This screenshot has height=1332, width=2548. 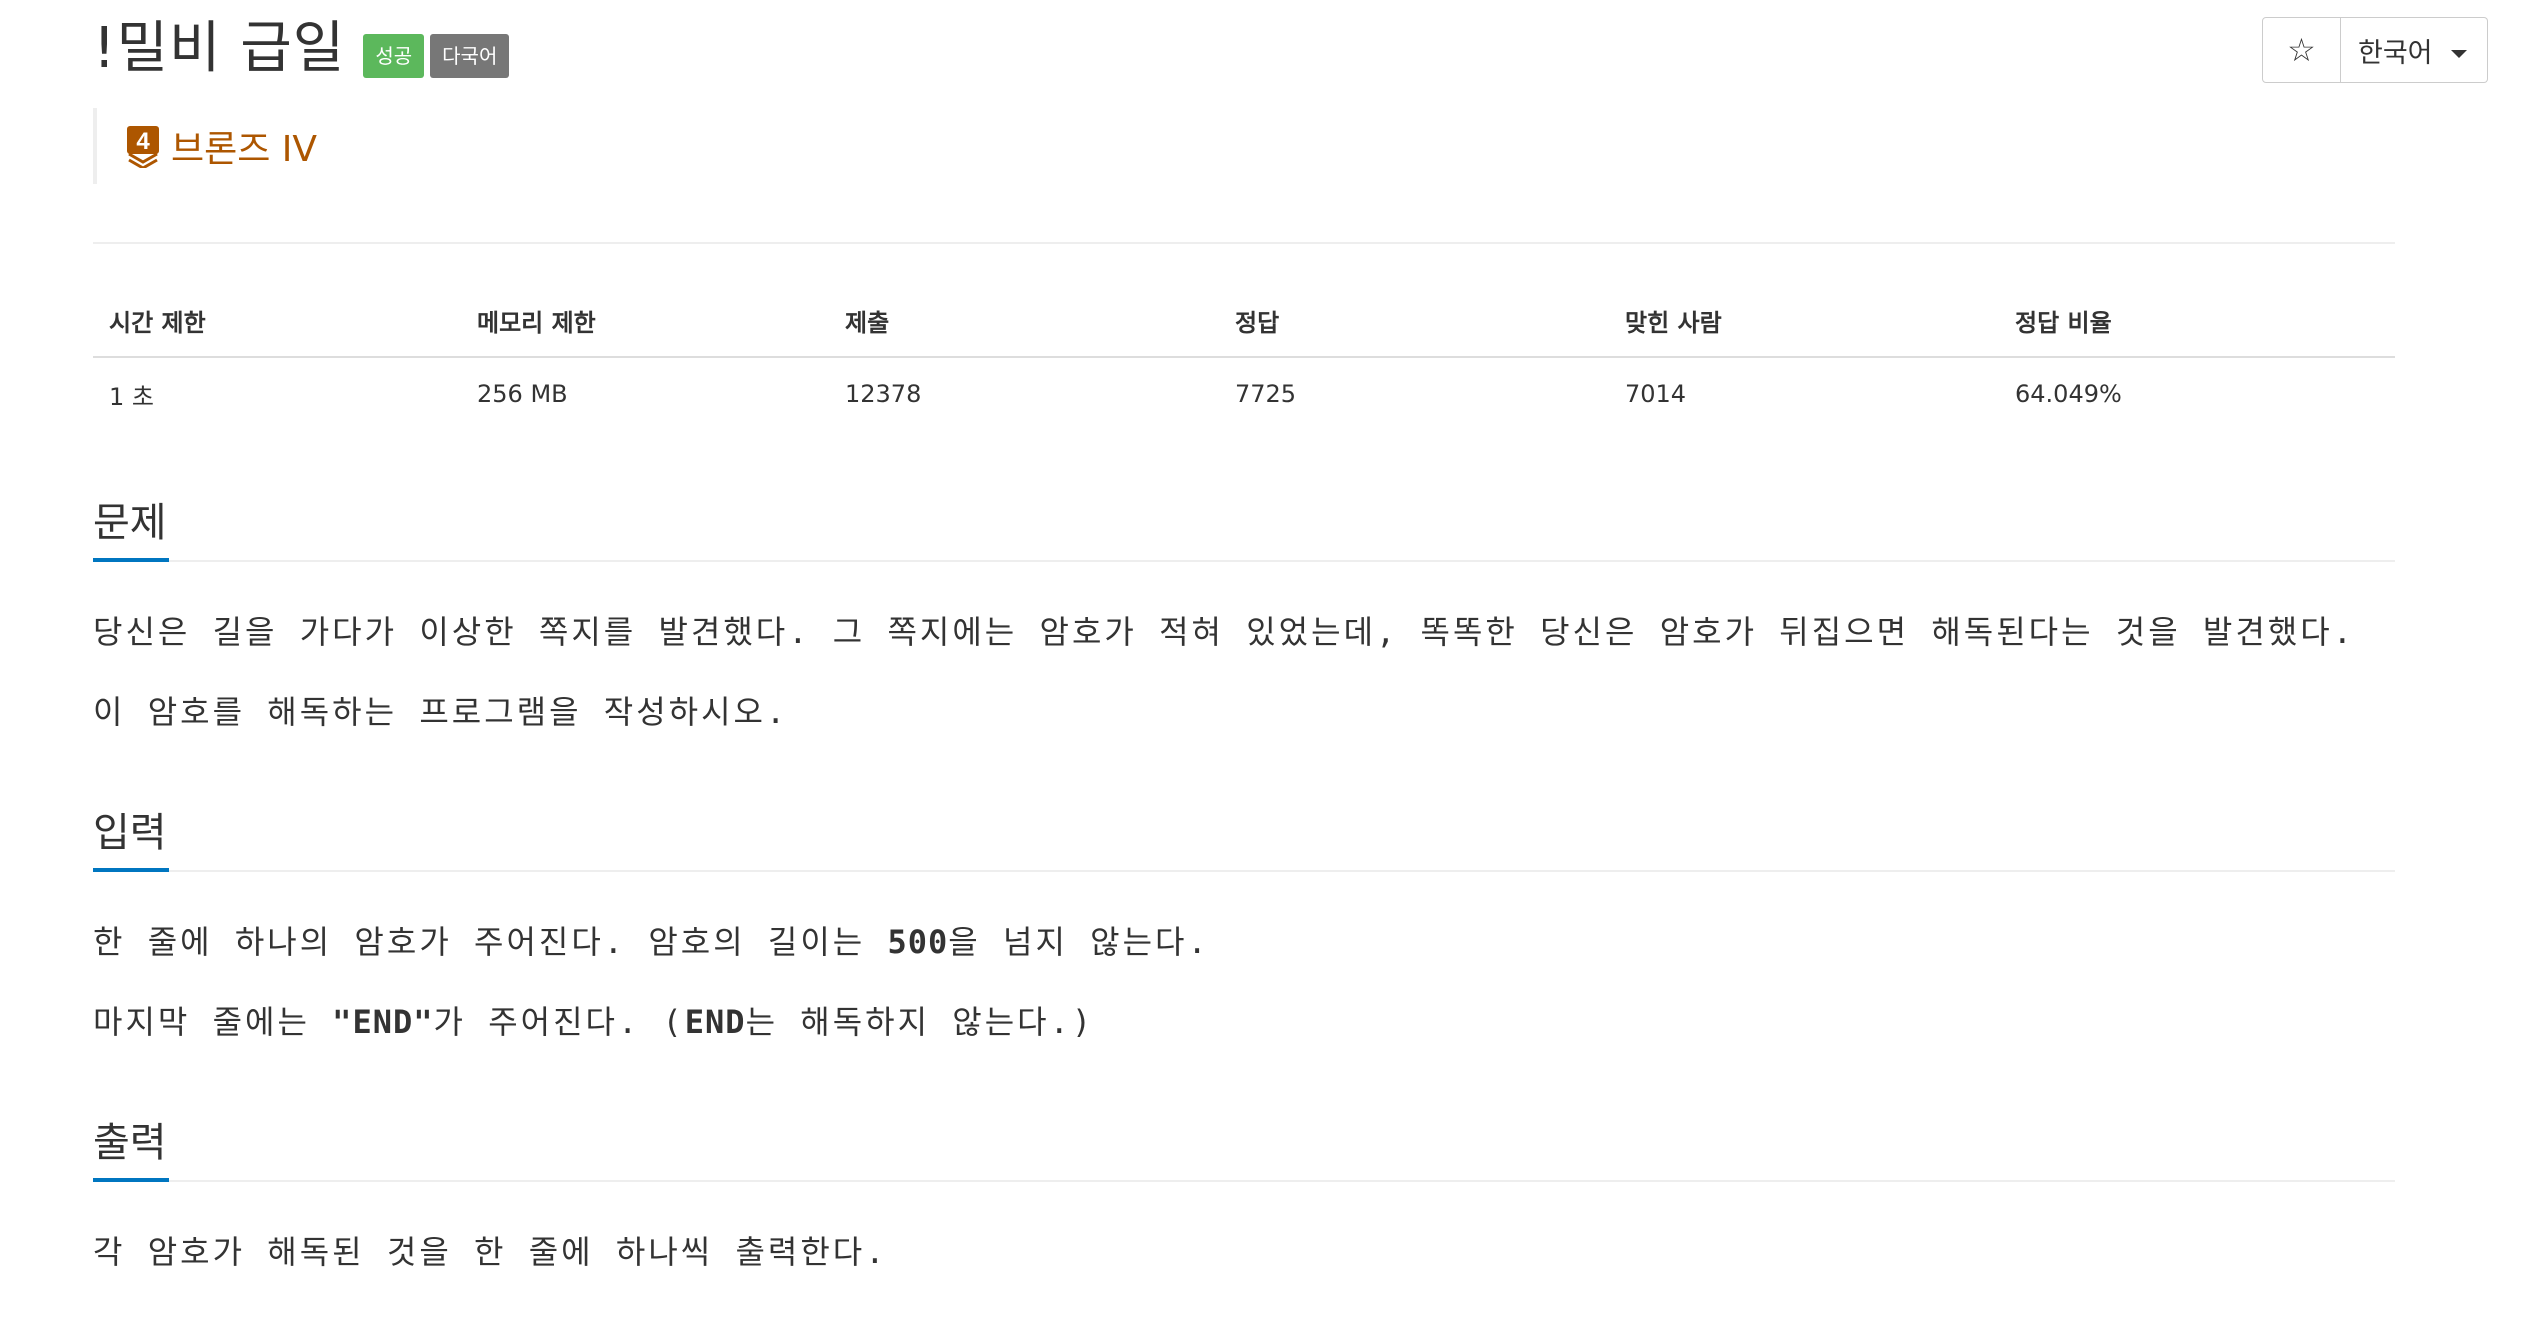 What do you see at coordinates (490, 1252) in the screenshot?
I see `output-line: 각 암호가 해독된 것을 한 줄에 하나씩 출력한다.` at bounding box center [490, 1252].